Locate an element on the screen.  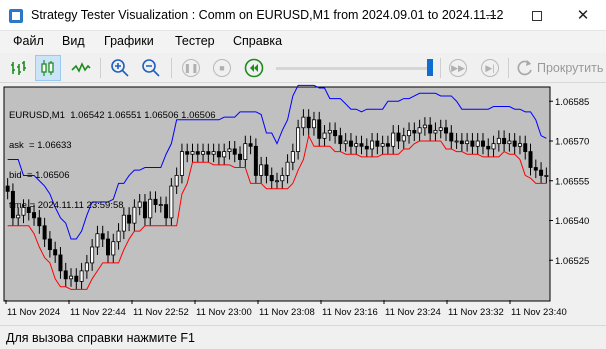
step-icon: ▶| is located at coordinates (490, 68).